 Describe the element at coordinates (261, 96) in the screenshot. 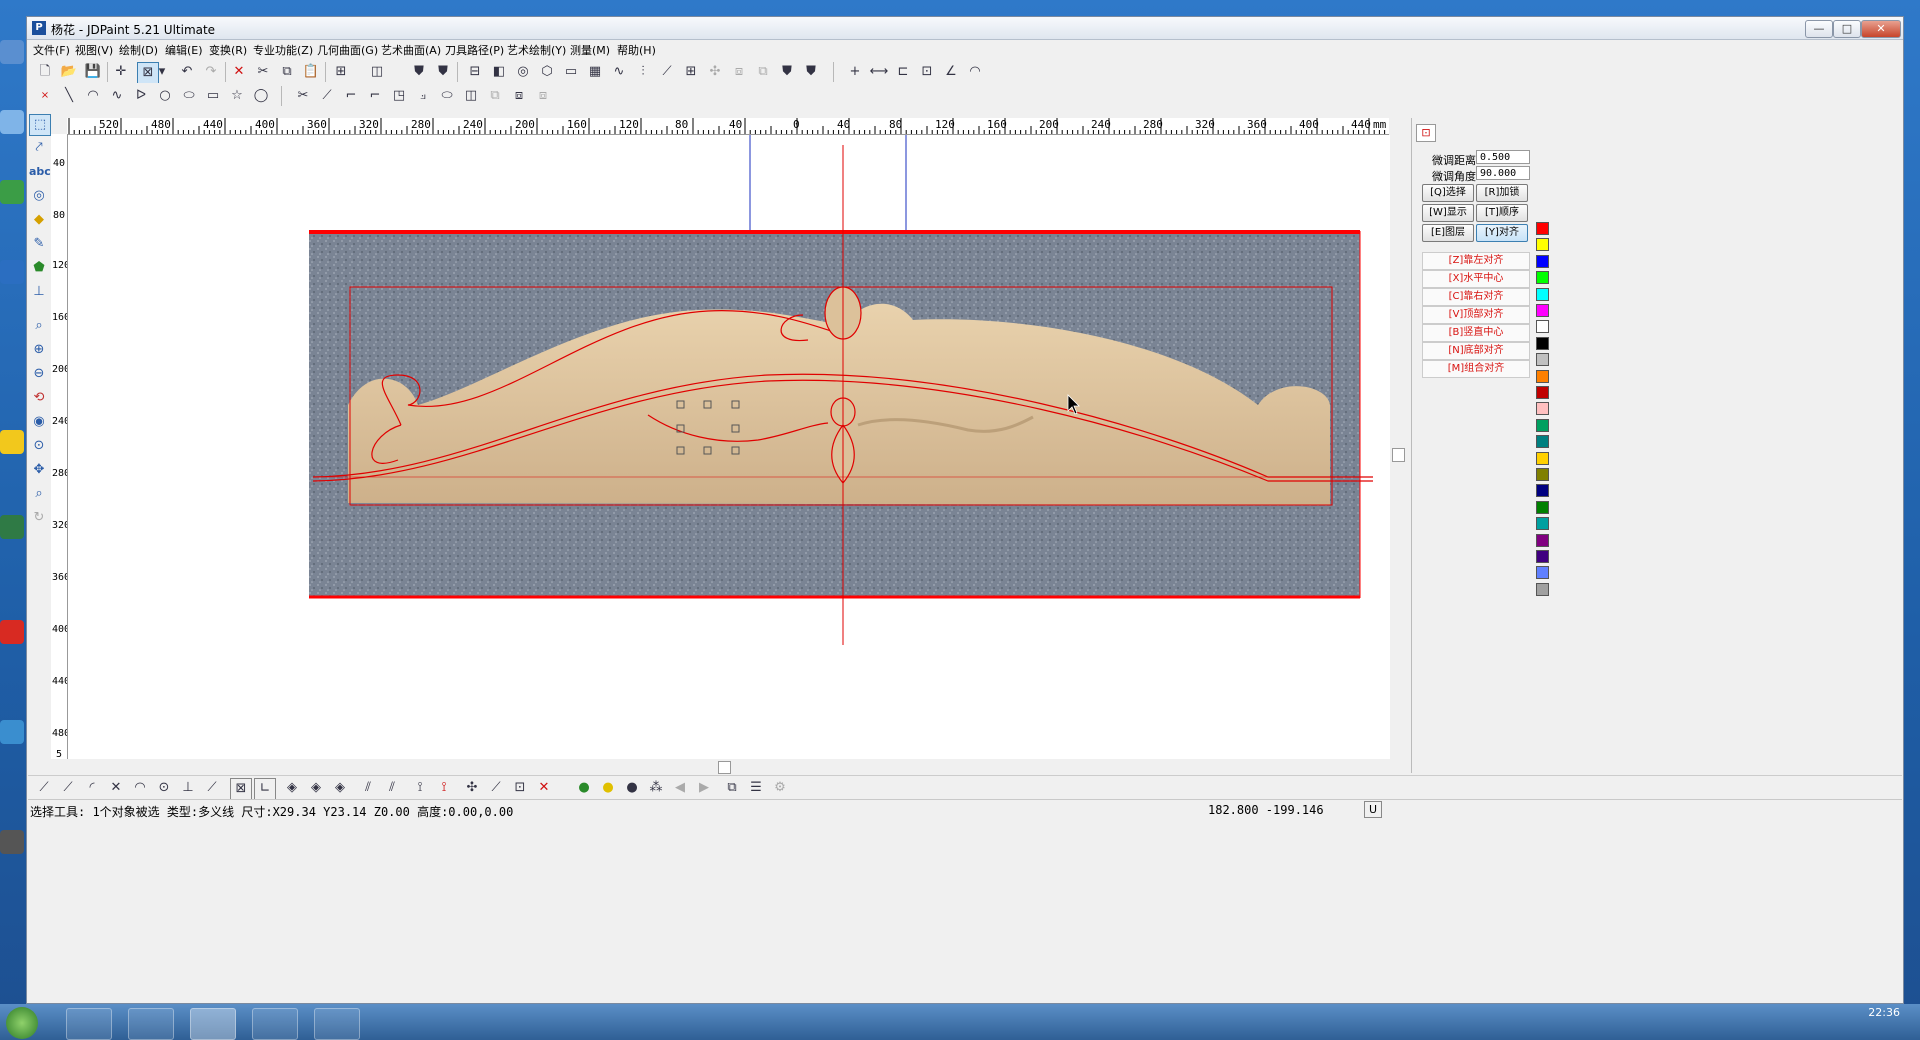

I see `circle-large-icon: ◯` at that location.